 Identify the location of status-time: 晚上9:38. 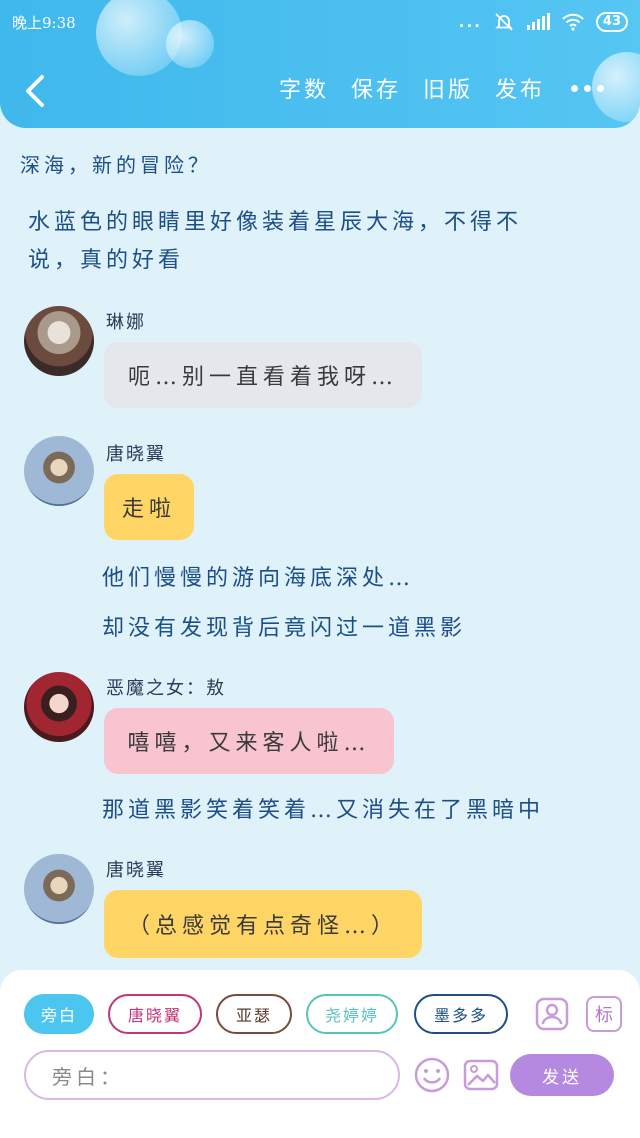
(44, 22).